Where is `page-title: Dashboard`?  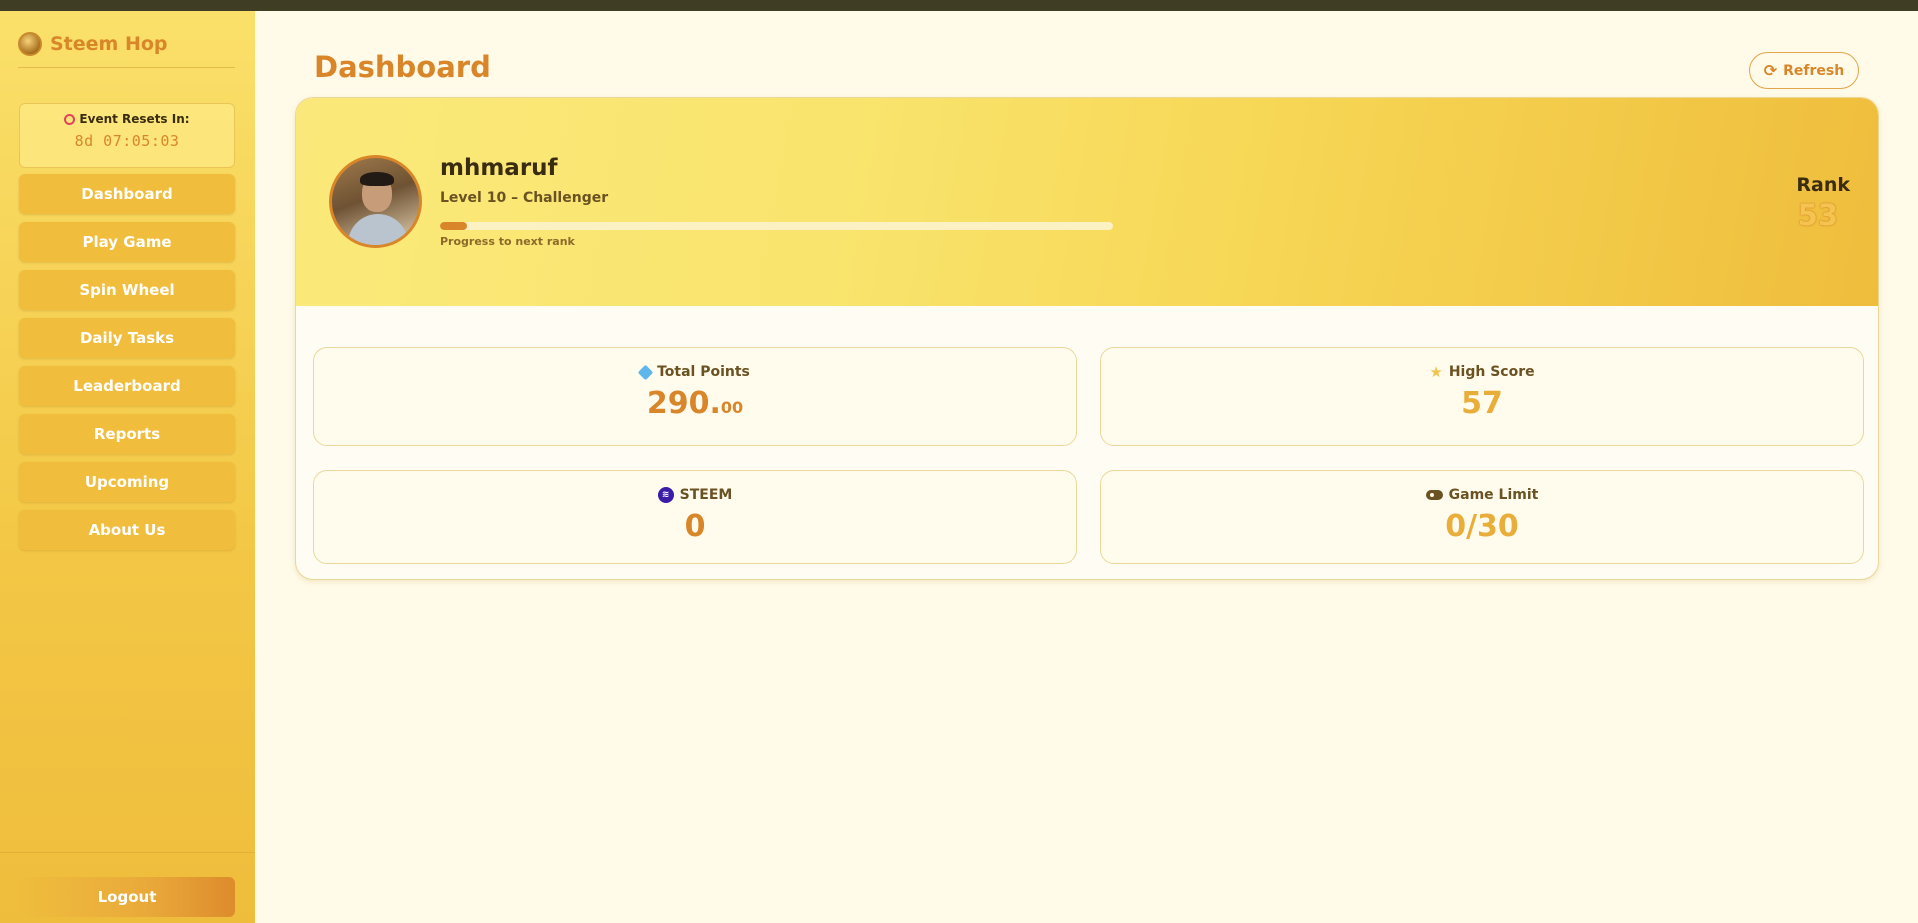 page-title: Dashboard is located at coordinates (402, 67).